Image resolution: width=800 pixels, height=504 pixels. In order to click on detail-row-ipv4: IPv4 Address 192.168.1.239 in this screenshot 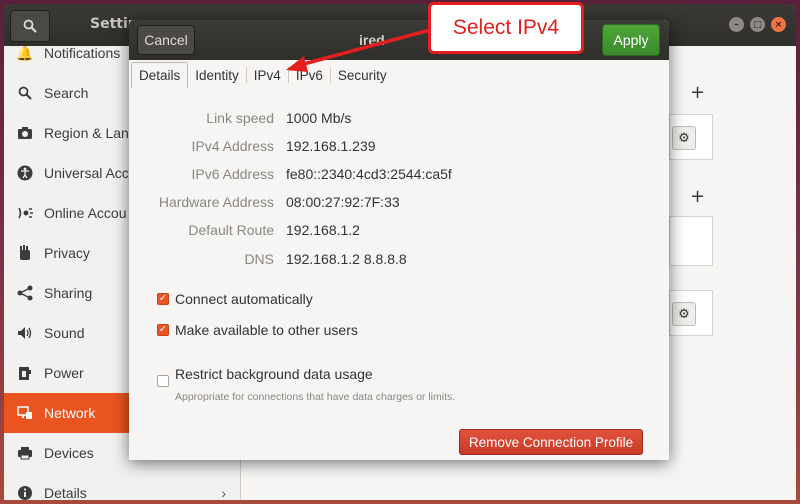, I will do `click(399, 149)`.